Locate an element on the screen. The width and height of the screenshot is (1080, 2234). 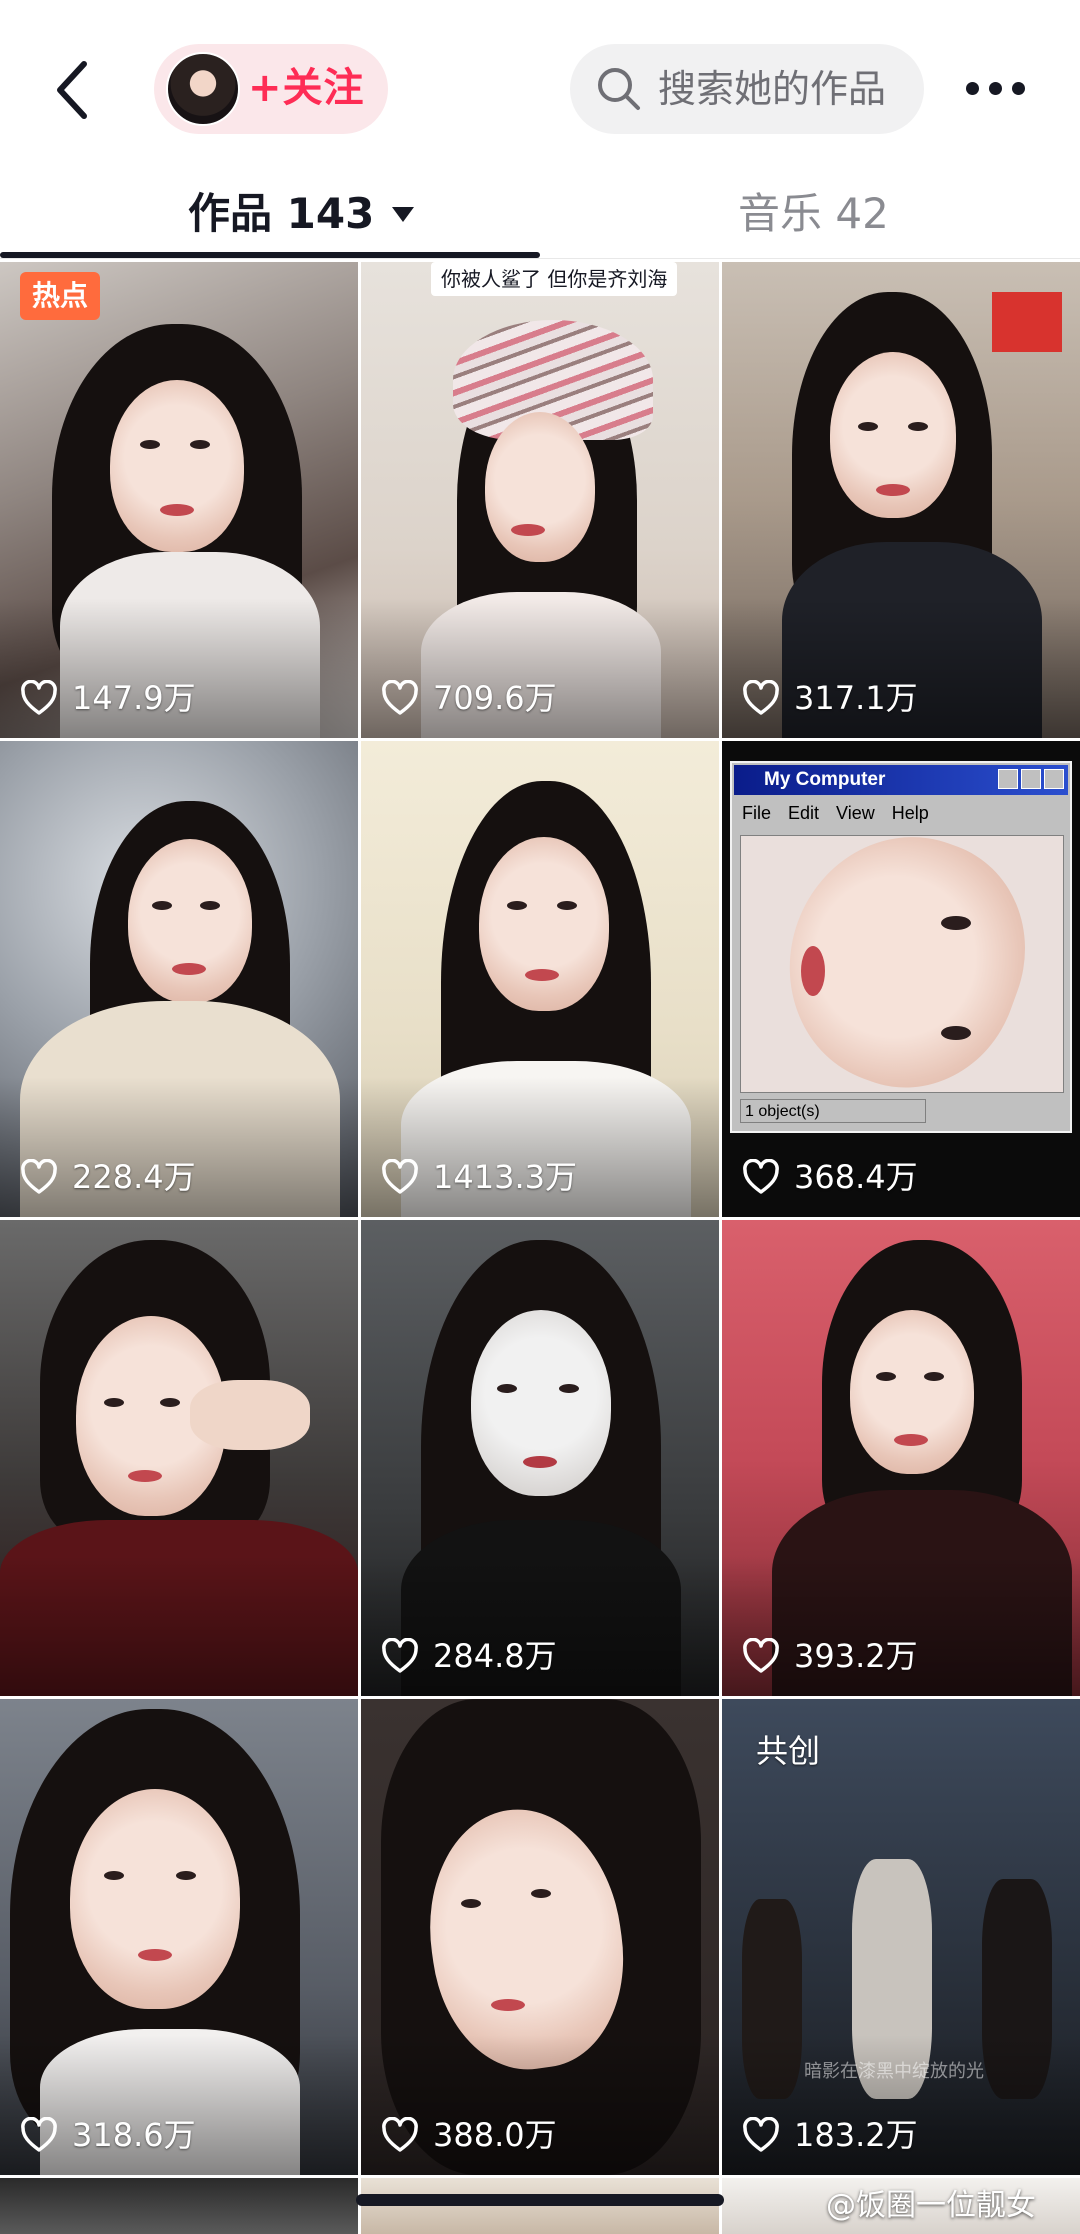
like-count-text: 393.2万 is located at coordinates (856, 1656).